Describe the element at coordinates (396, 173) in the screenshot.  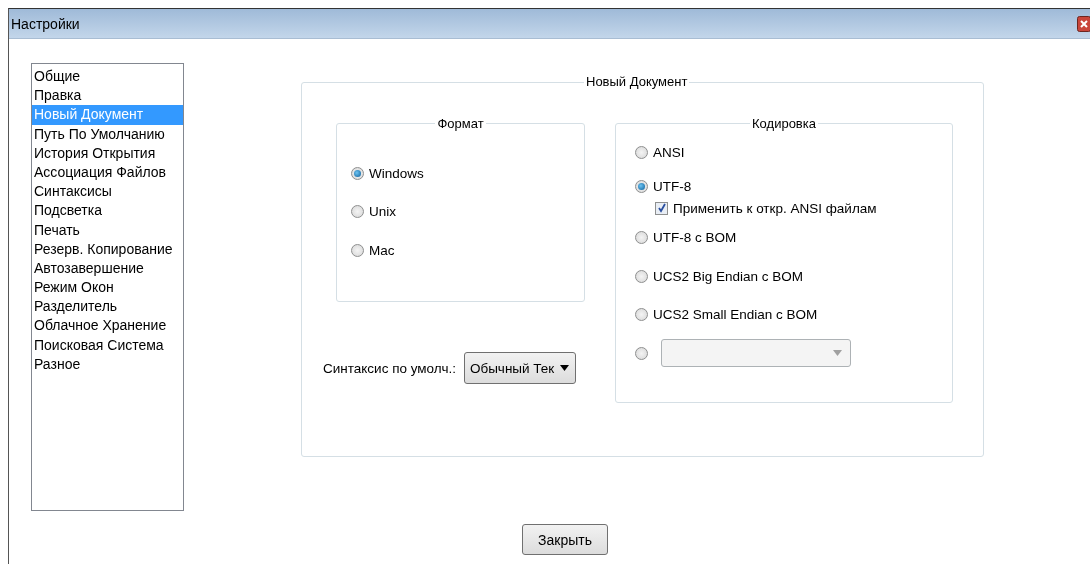
I see `radio-label: Windows` at that location.